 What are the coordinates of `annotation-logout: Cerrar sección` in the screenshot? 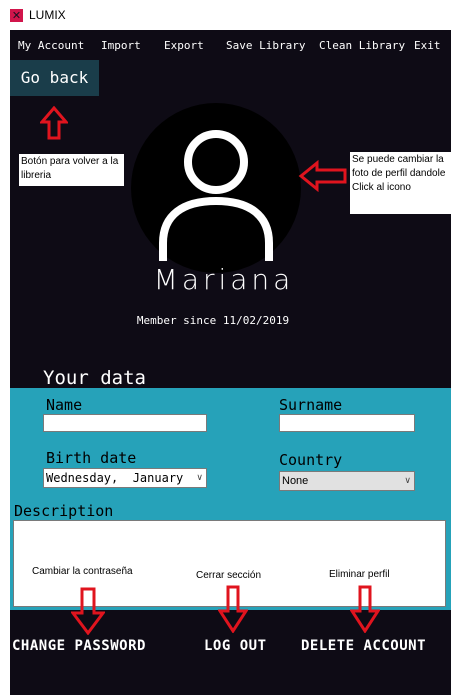 It's located at (246, 576).